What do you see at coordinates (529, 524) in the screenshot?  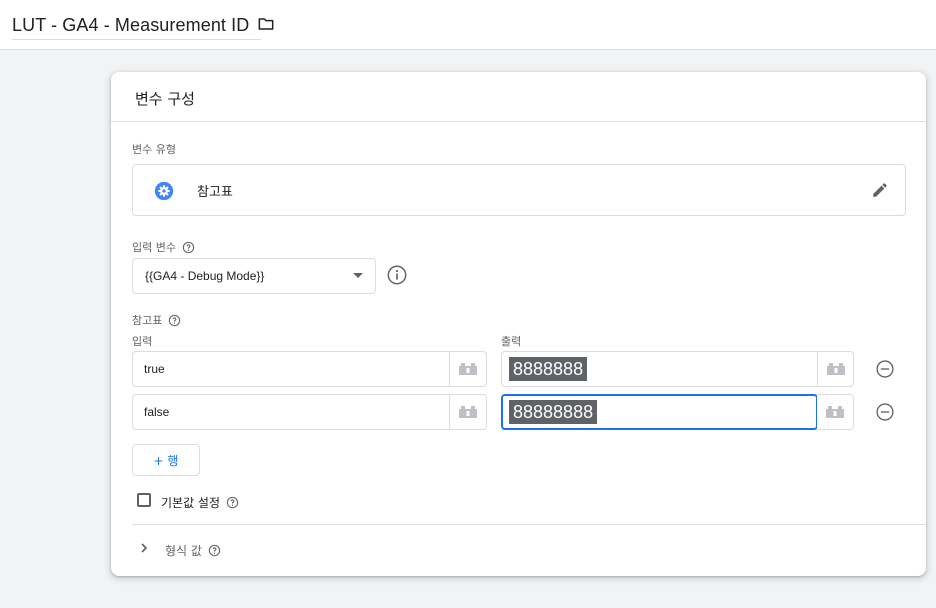 I see `section-divider` at bounding box center [529, 524].